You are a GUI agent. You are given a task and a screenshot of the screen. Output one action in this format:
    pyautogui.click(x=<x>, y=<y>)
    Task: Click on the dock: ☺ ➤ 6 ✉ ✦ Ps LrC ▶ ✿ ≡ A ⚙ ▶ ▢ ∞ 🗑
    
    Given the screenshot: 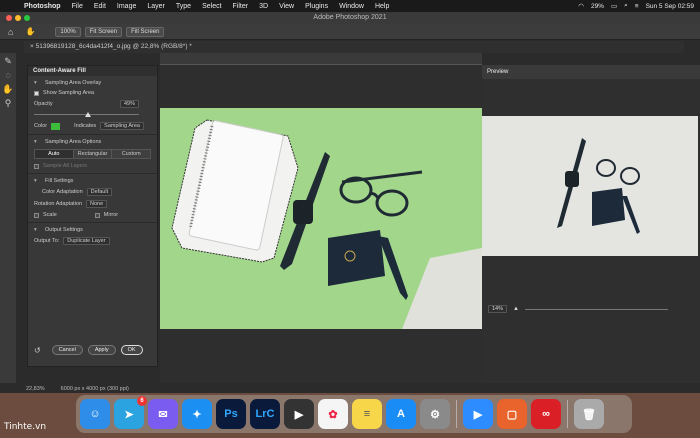 What is the action you would take?
    pyautogui.click(x=354, y=414)
    